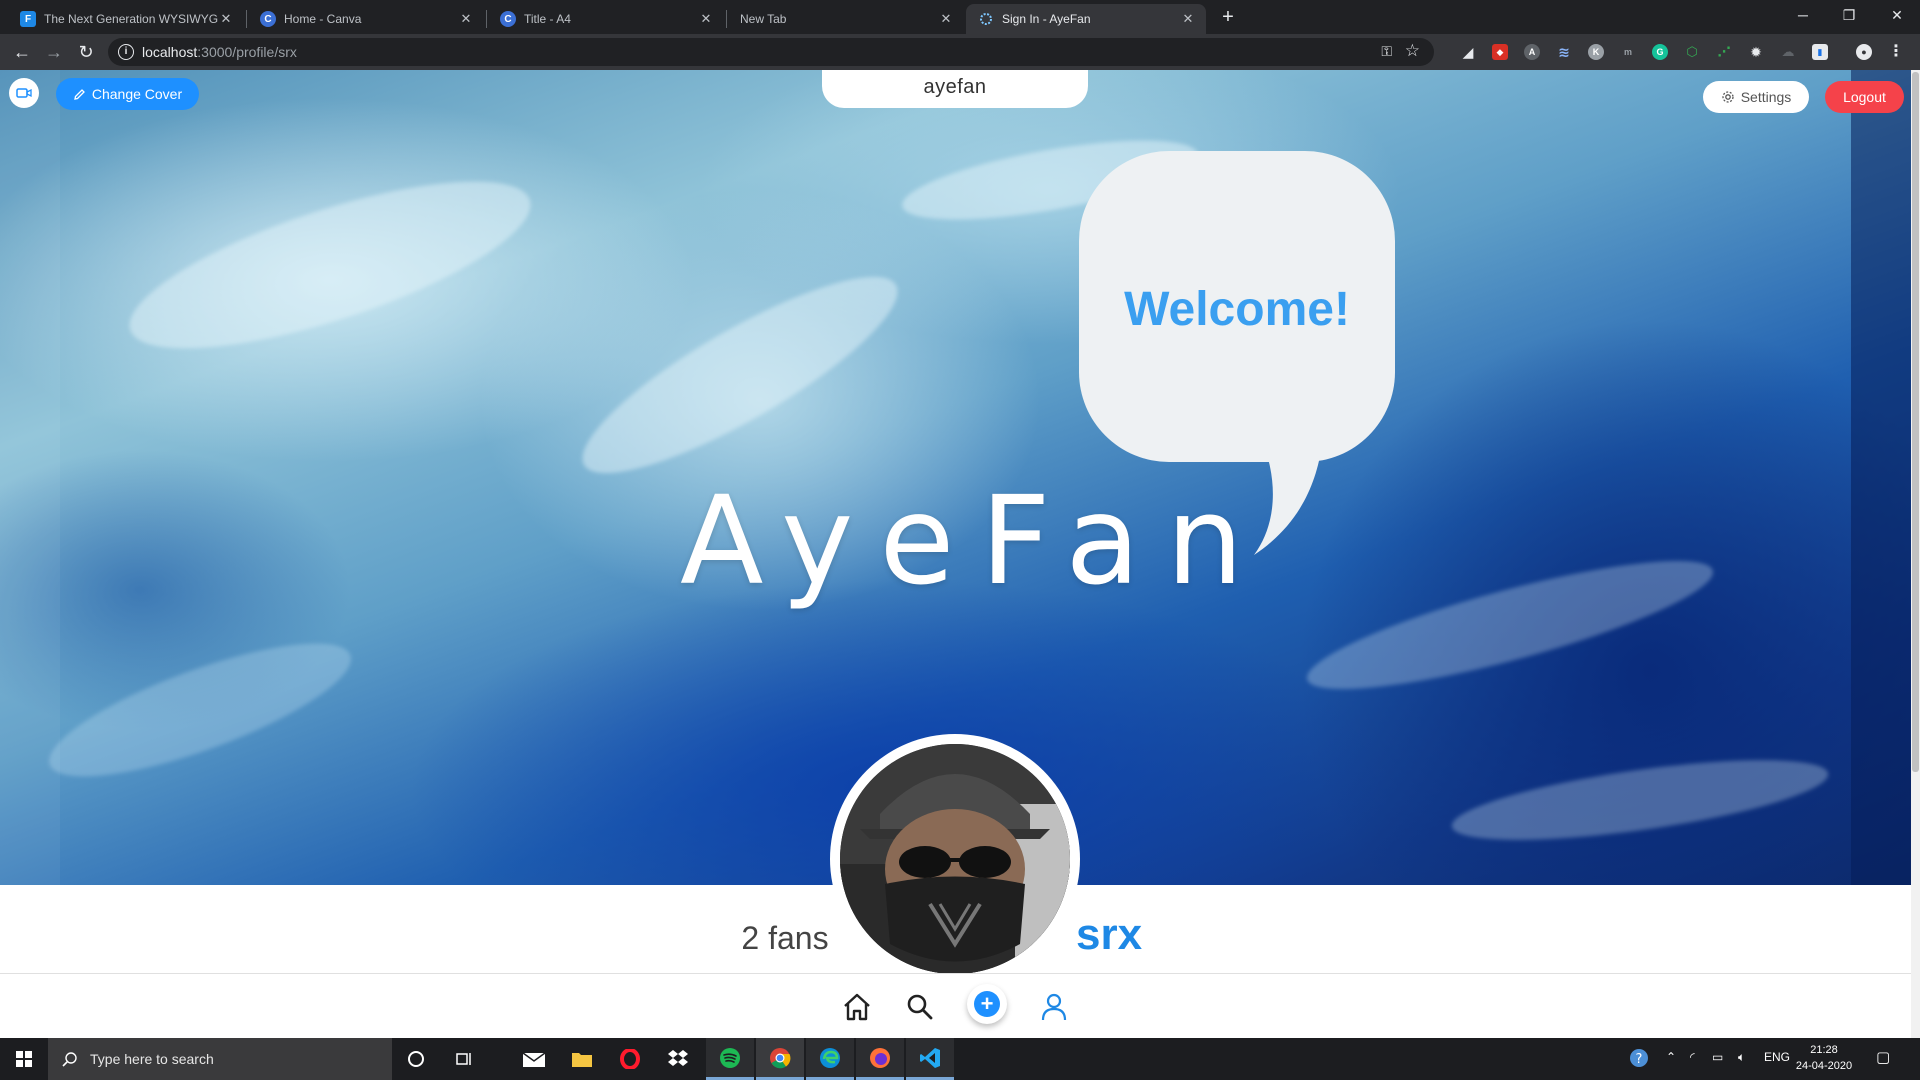 Image resolution: width=1920 pixels, height=1080 pixels. I want to click on restore-icon: ❐, so click(1849, 15).